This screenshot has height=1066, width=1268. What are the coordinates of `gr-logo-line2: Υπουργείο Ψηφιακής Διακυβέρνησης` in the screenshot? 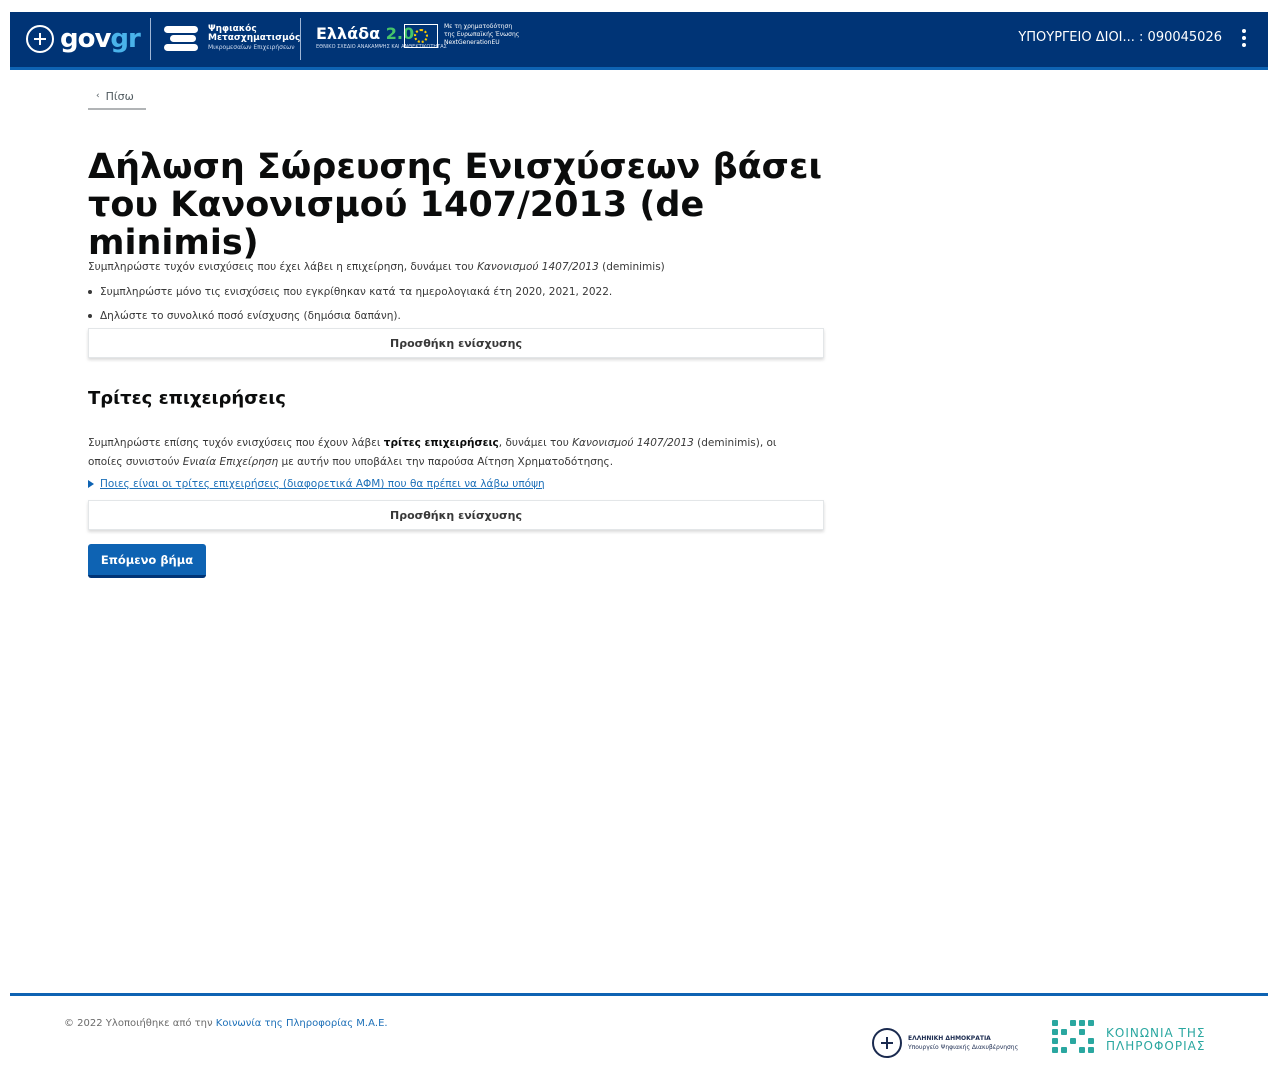 It's located at (963, 1047).